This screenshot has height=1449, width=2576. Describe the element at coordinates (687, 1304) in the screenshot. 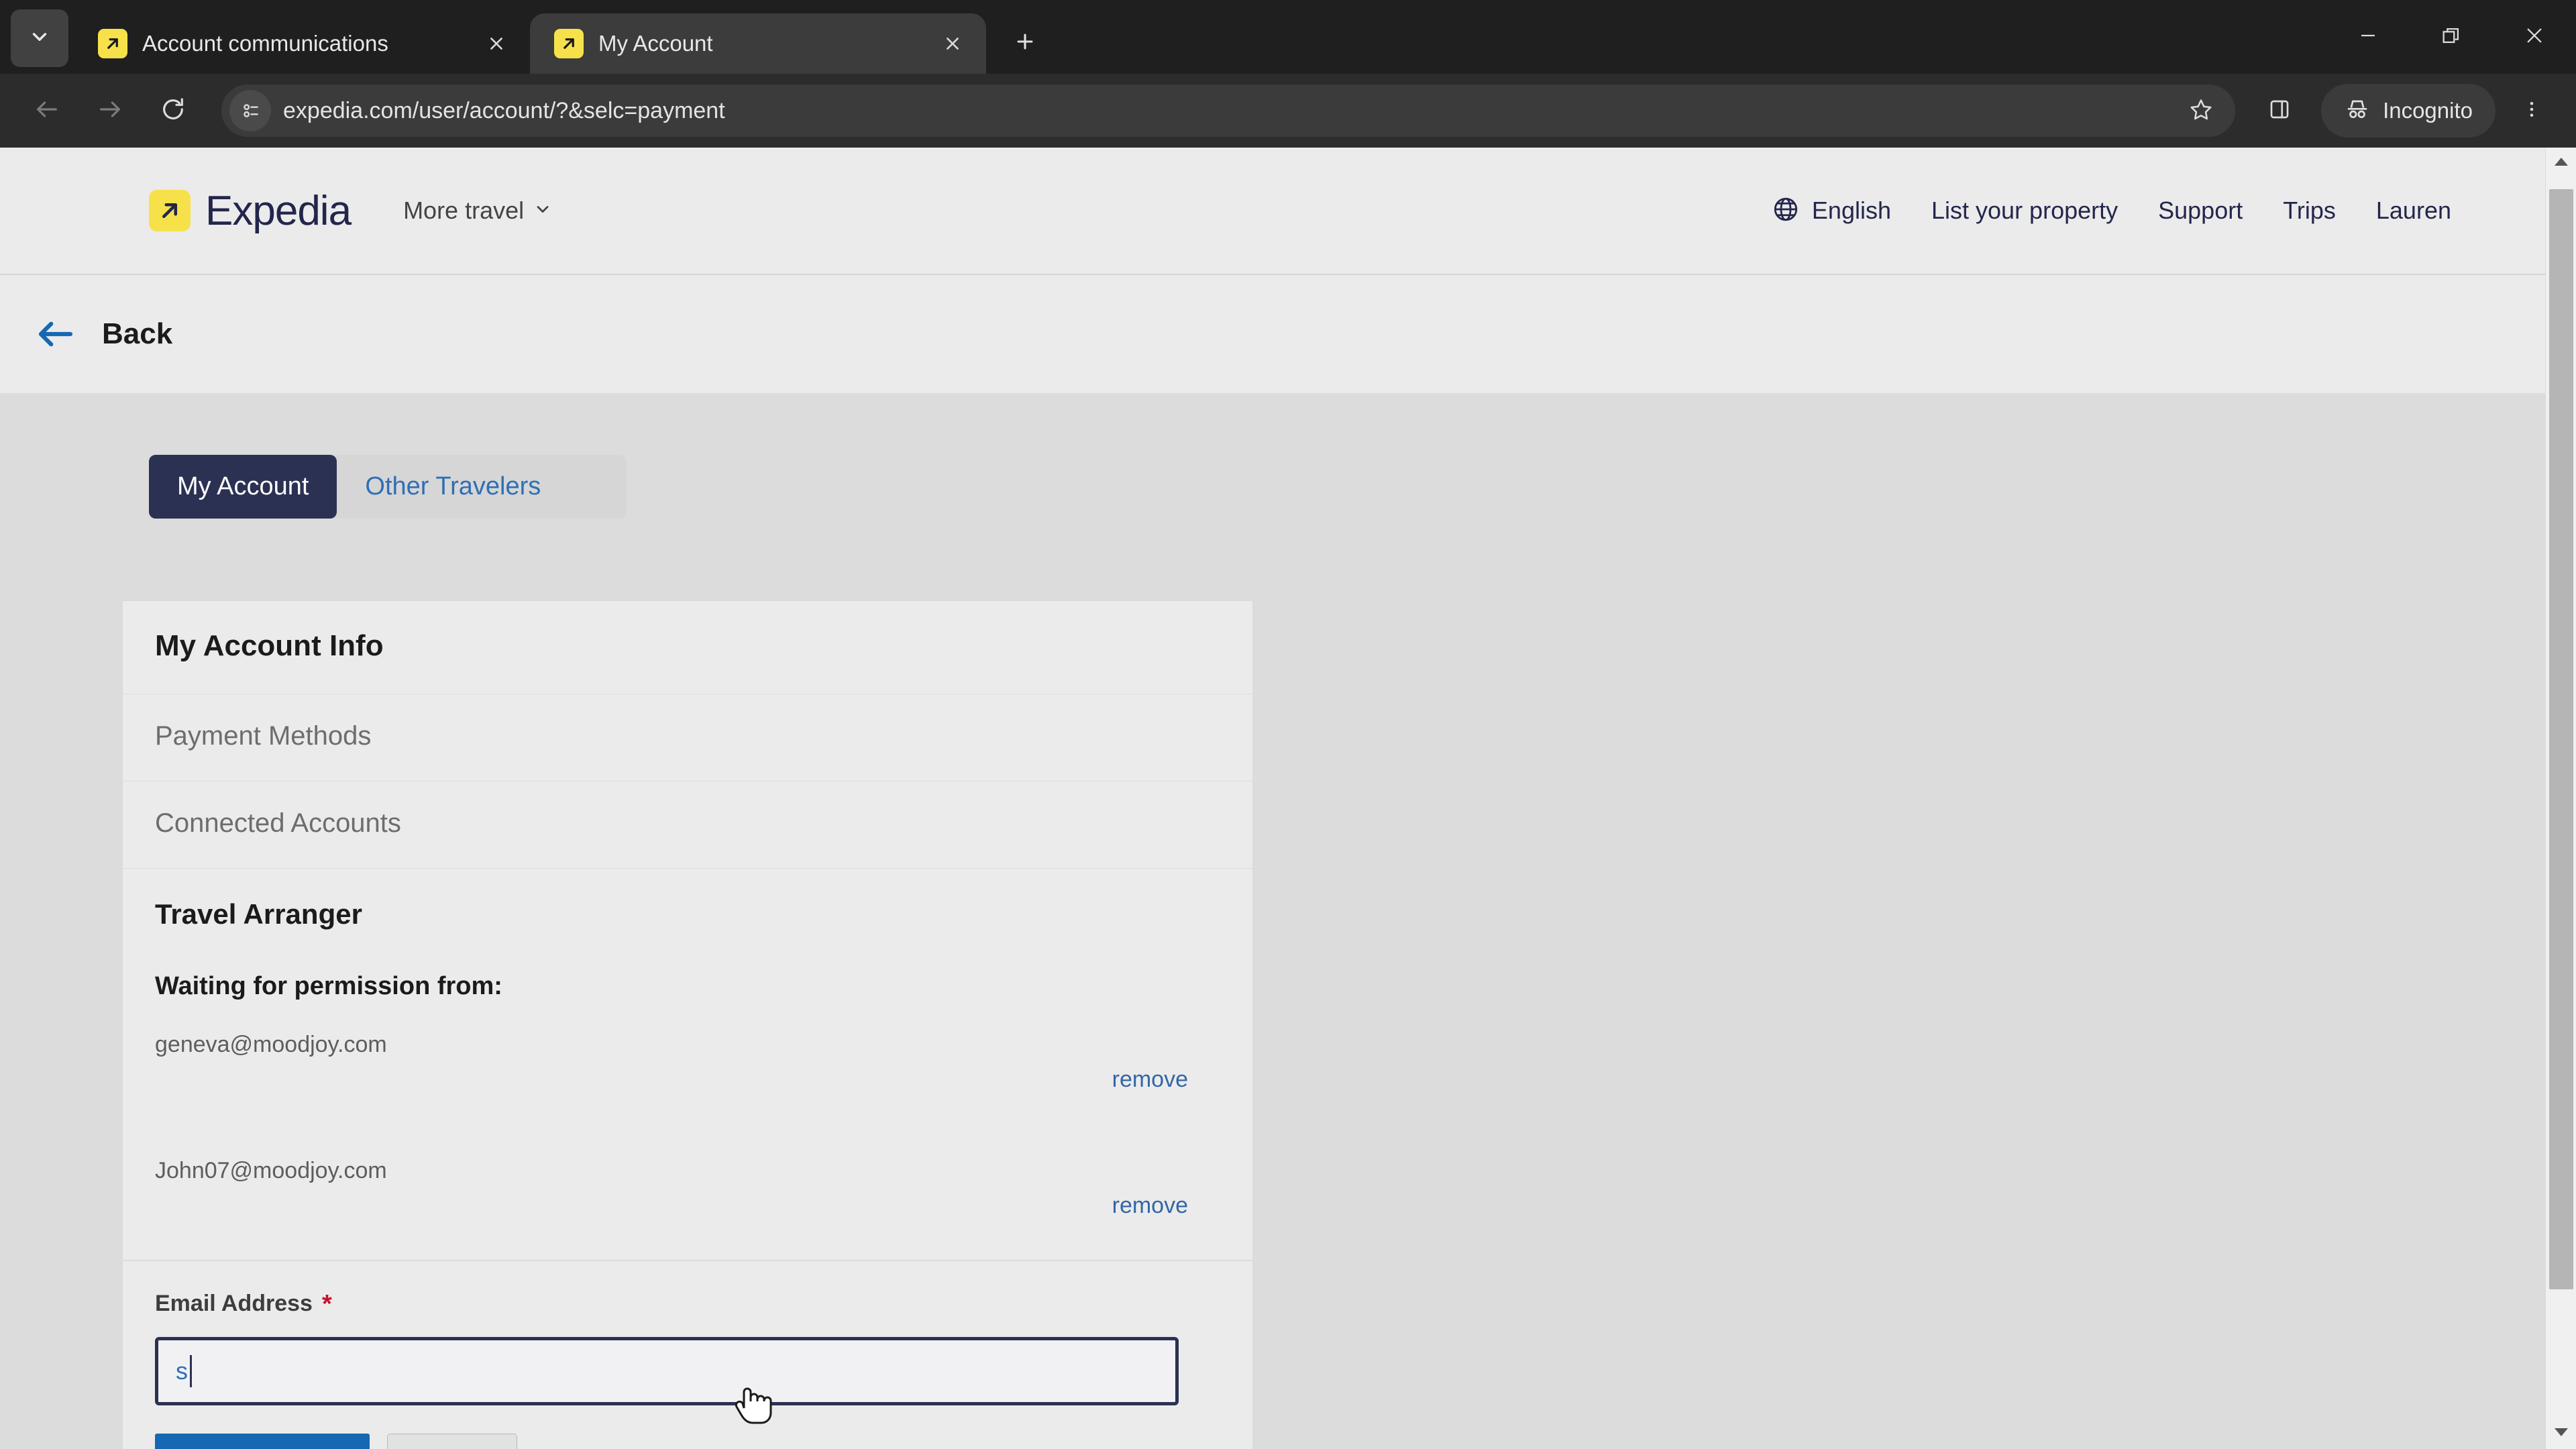

I see `email-address-label: Email Address *` at that location.